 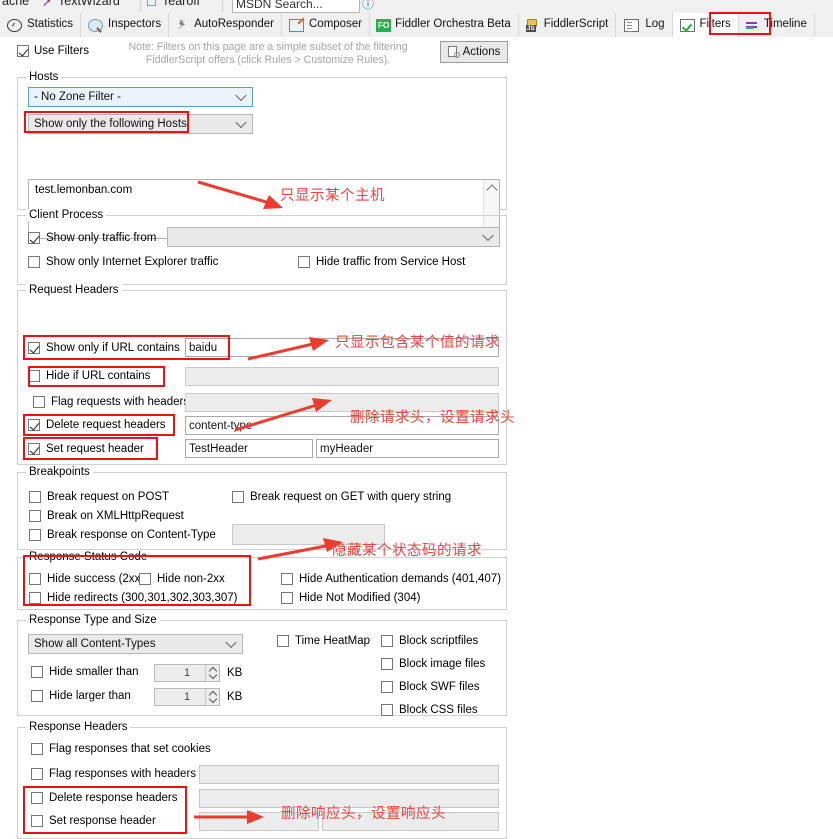 What do you see at coordinates (350, 598) in the screenshot?
I see `hide-not-modified-row: Hide Not Modified (304)` at bounding box center [350, 598].